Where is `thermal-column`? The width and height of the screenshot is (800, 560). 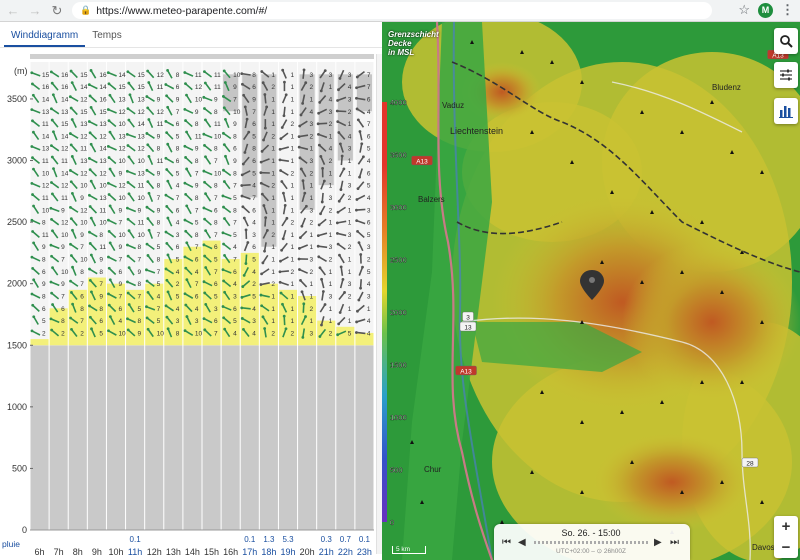 thermal-column is located at coordinates (40, 342).